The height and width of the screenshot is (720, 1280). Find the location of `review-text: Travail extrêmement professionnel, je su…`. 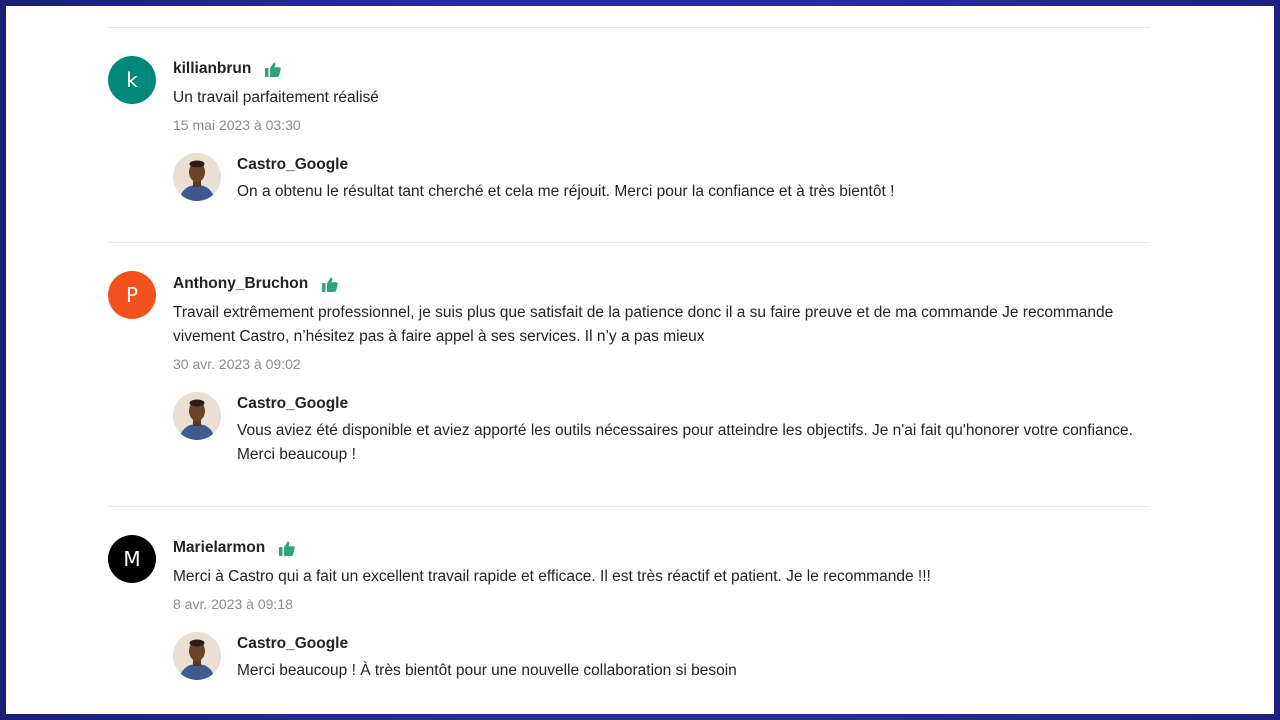

review-text: Travail extrêmement professionnel, je su… is located at coordinates (643, 324).